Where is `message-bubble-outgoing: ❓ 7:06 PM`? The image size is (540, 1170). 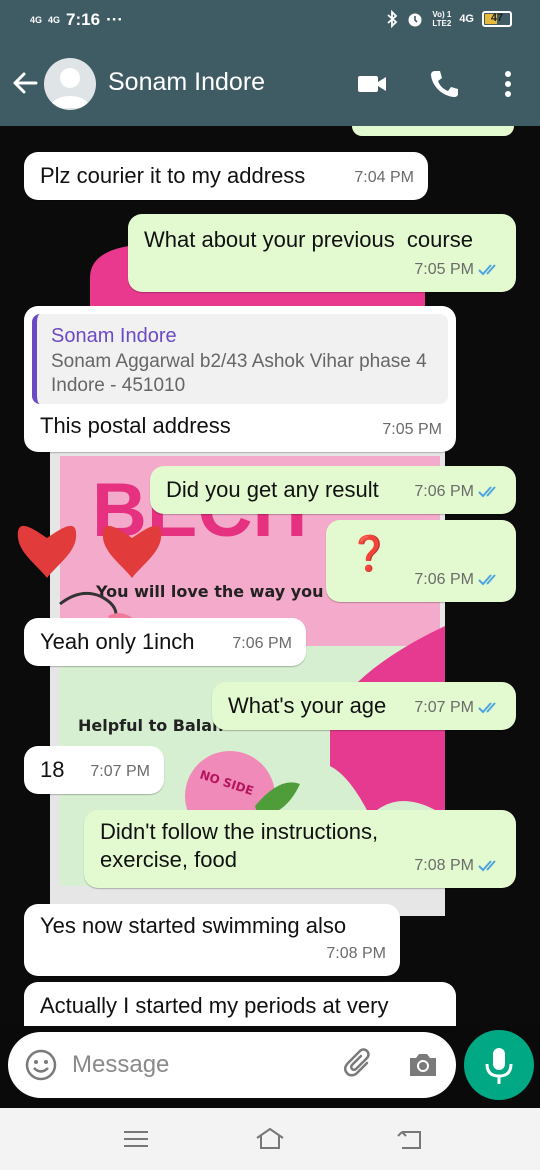 message-bubble-outgoing: ❓ 7:06 PM is located at coordinates (421, 561).